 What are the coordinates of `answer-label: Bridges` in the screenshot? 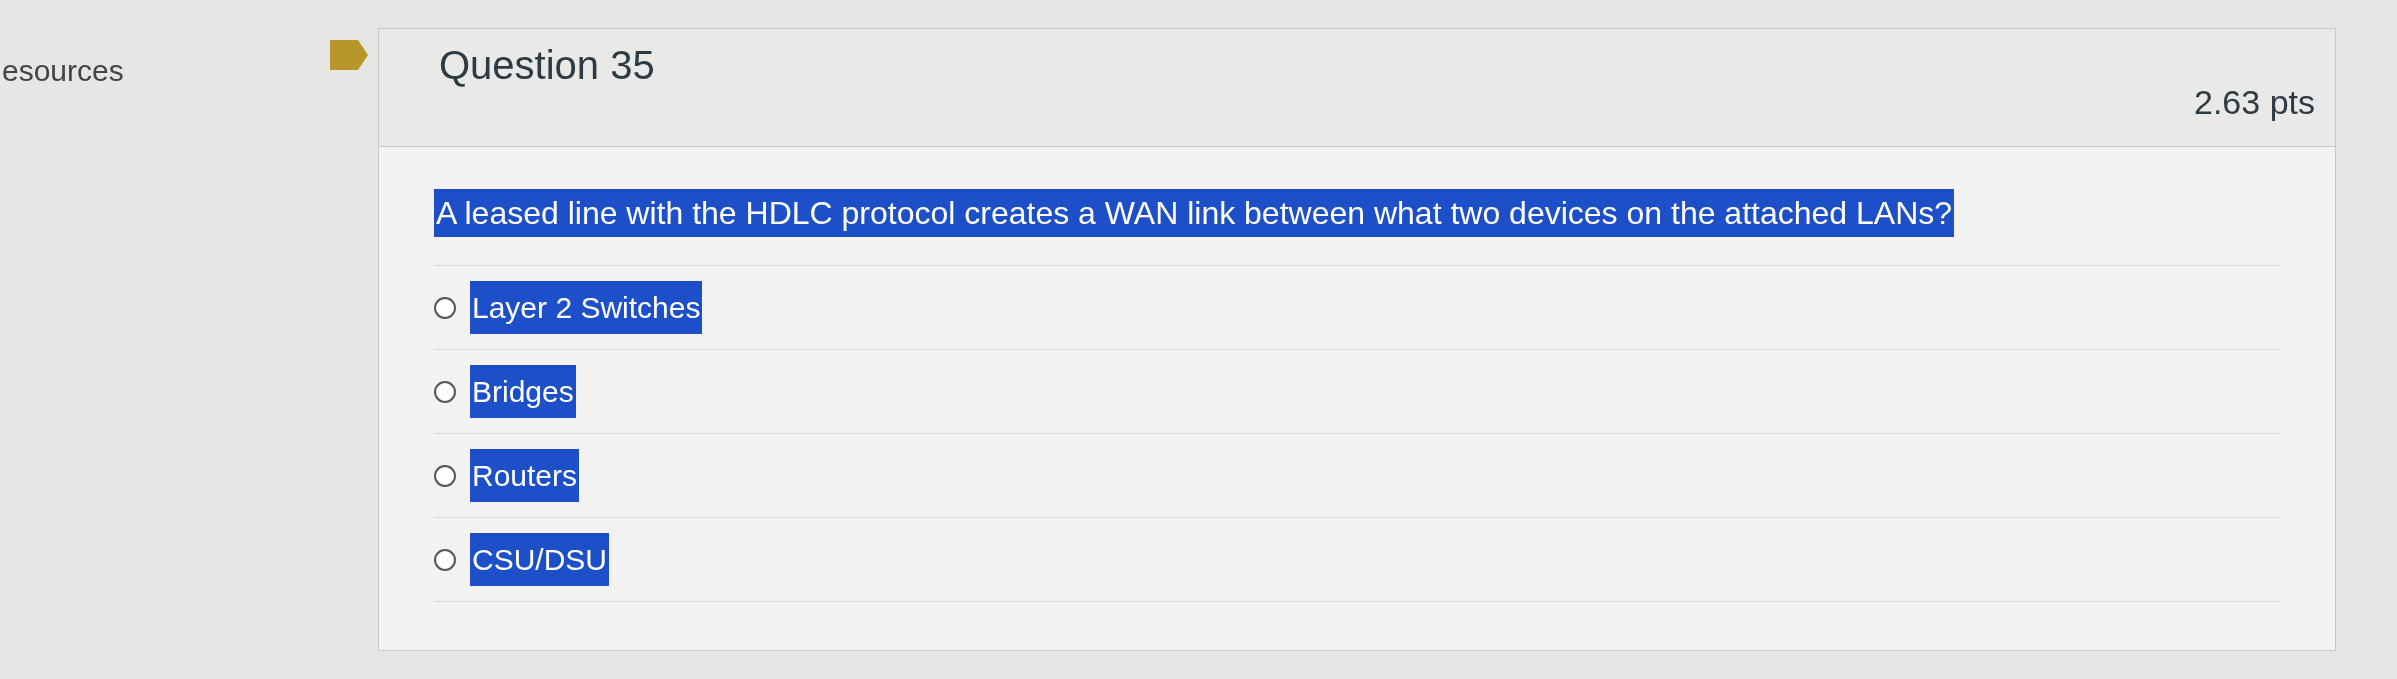 It's located at (523, 391).